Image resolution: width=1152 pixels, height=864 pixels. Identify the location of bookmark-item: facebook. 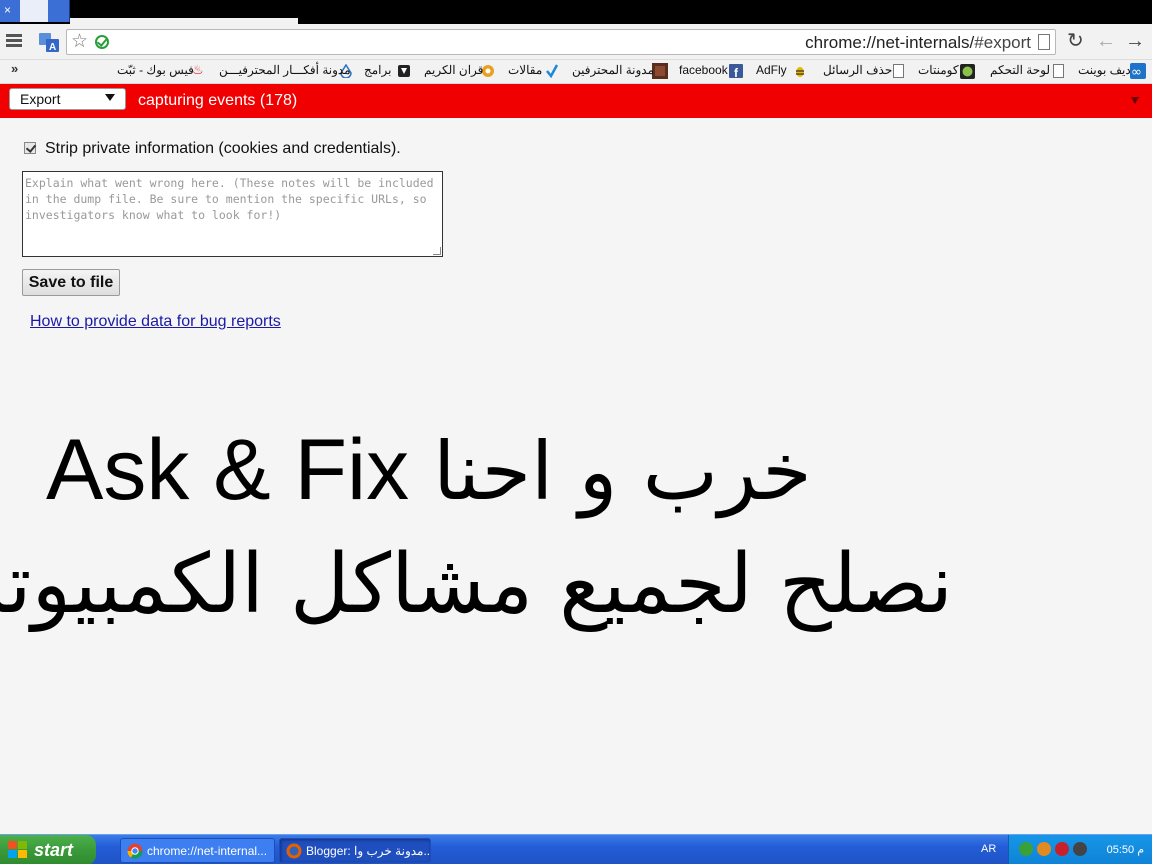
(703, 70).